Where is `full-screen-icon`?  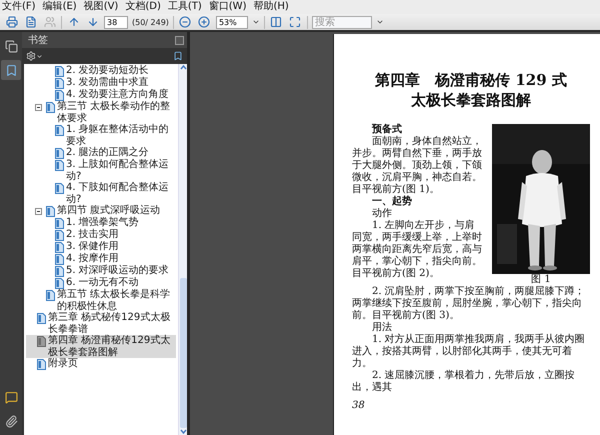 full-screen-icon is located at coordinates (295, 22).